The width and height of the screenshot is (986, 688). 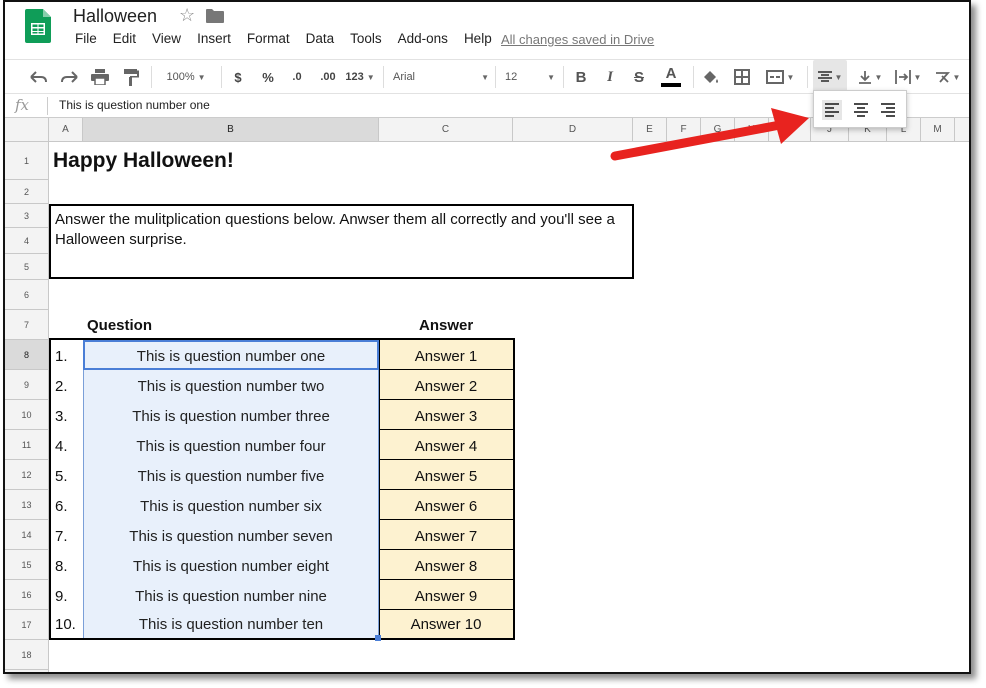 What do you see at coordinates (231, 416) in the screenshot?
I see `question-cell: This is question number three` at bounding box center [231, 416].